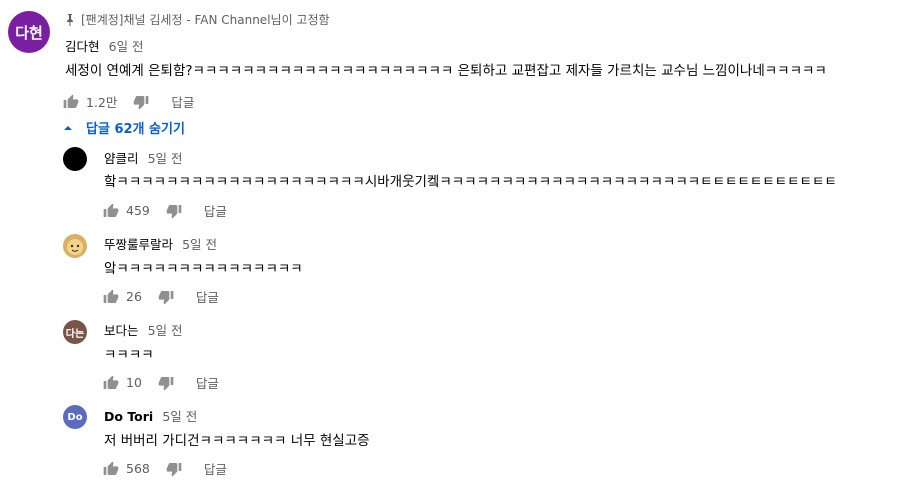  Describe the element at coordinates (75, 417) in the screenshot. I see `reply-avatar: Do` at that location.